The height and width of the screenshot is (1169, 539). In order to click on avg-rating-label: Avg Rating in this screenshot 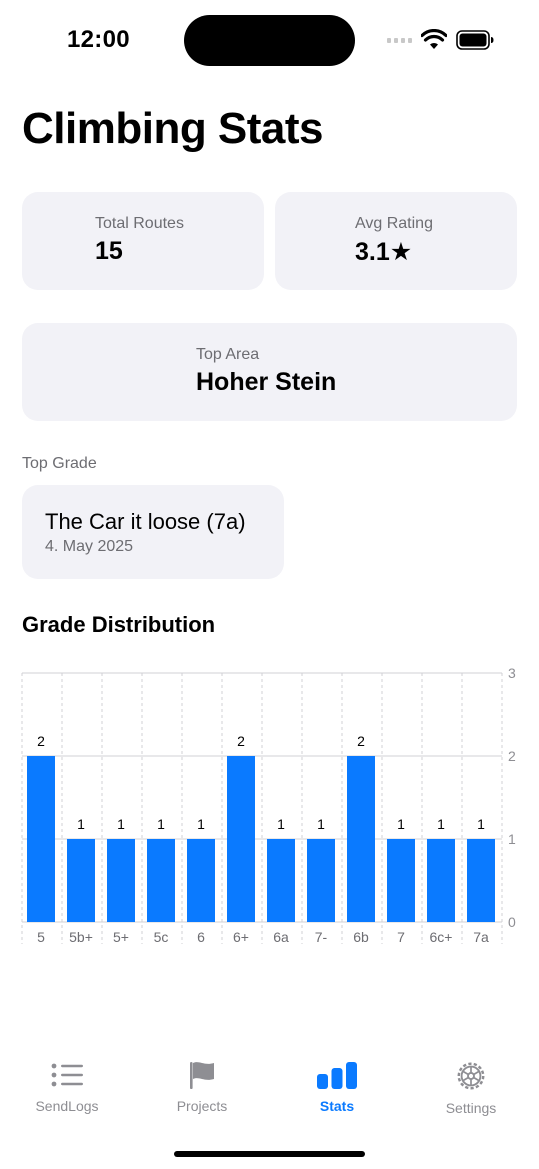, I will do `click(394, 223)`.